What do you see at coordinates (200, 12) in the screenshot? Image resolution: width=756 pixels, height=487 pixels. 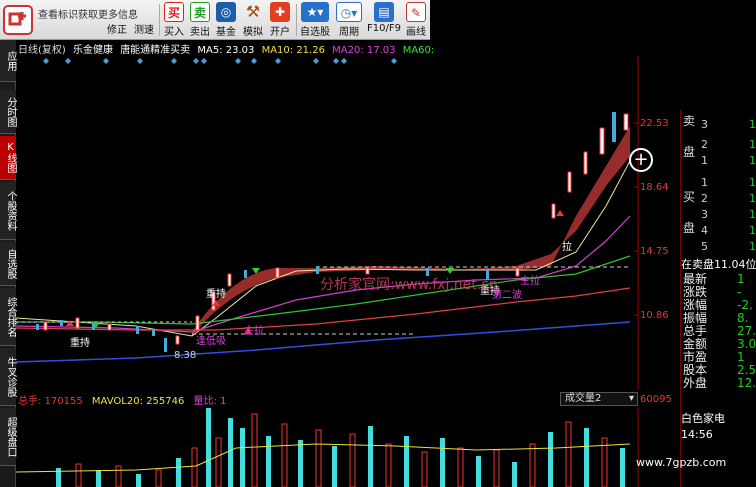 I see `sell-icon: 卖` at bounding box center [200, 12].